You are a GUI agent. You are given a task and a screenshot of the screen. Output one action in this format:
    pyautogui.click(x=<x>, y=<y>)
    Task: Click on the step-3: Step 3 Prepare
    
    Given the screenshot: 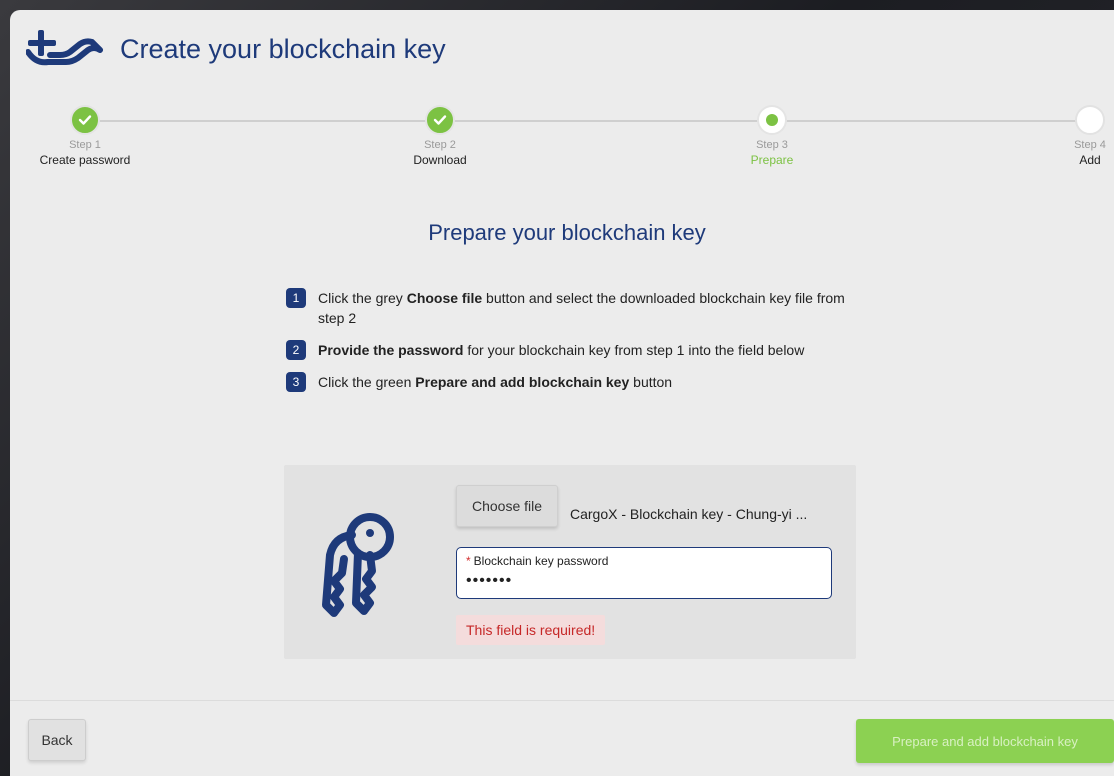 What is the action you would take?
    pyautogui.click(x=772, y=136)
    